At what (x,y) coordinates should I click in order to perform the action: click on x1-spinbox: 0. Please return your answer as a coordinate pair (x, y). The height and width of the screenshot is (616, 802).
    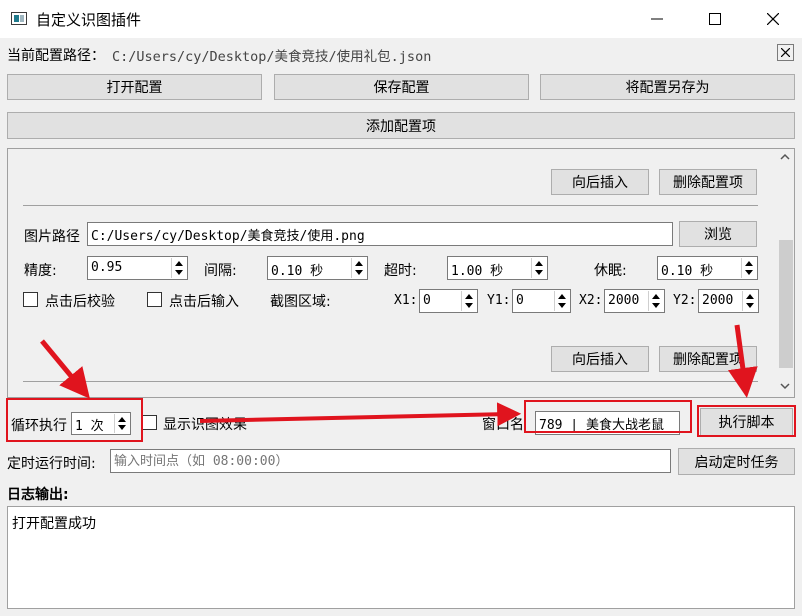
    Looking at the image, I should click on (448, 301).